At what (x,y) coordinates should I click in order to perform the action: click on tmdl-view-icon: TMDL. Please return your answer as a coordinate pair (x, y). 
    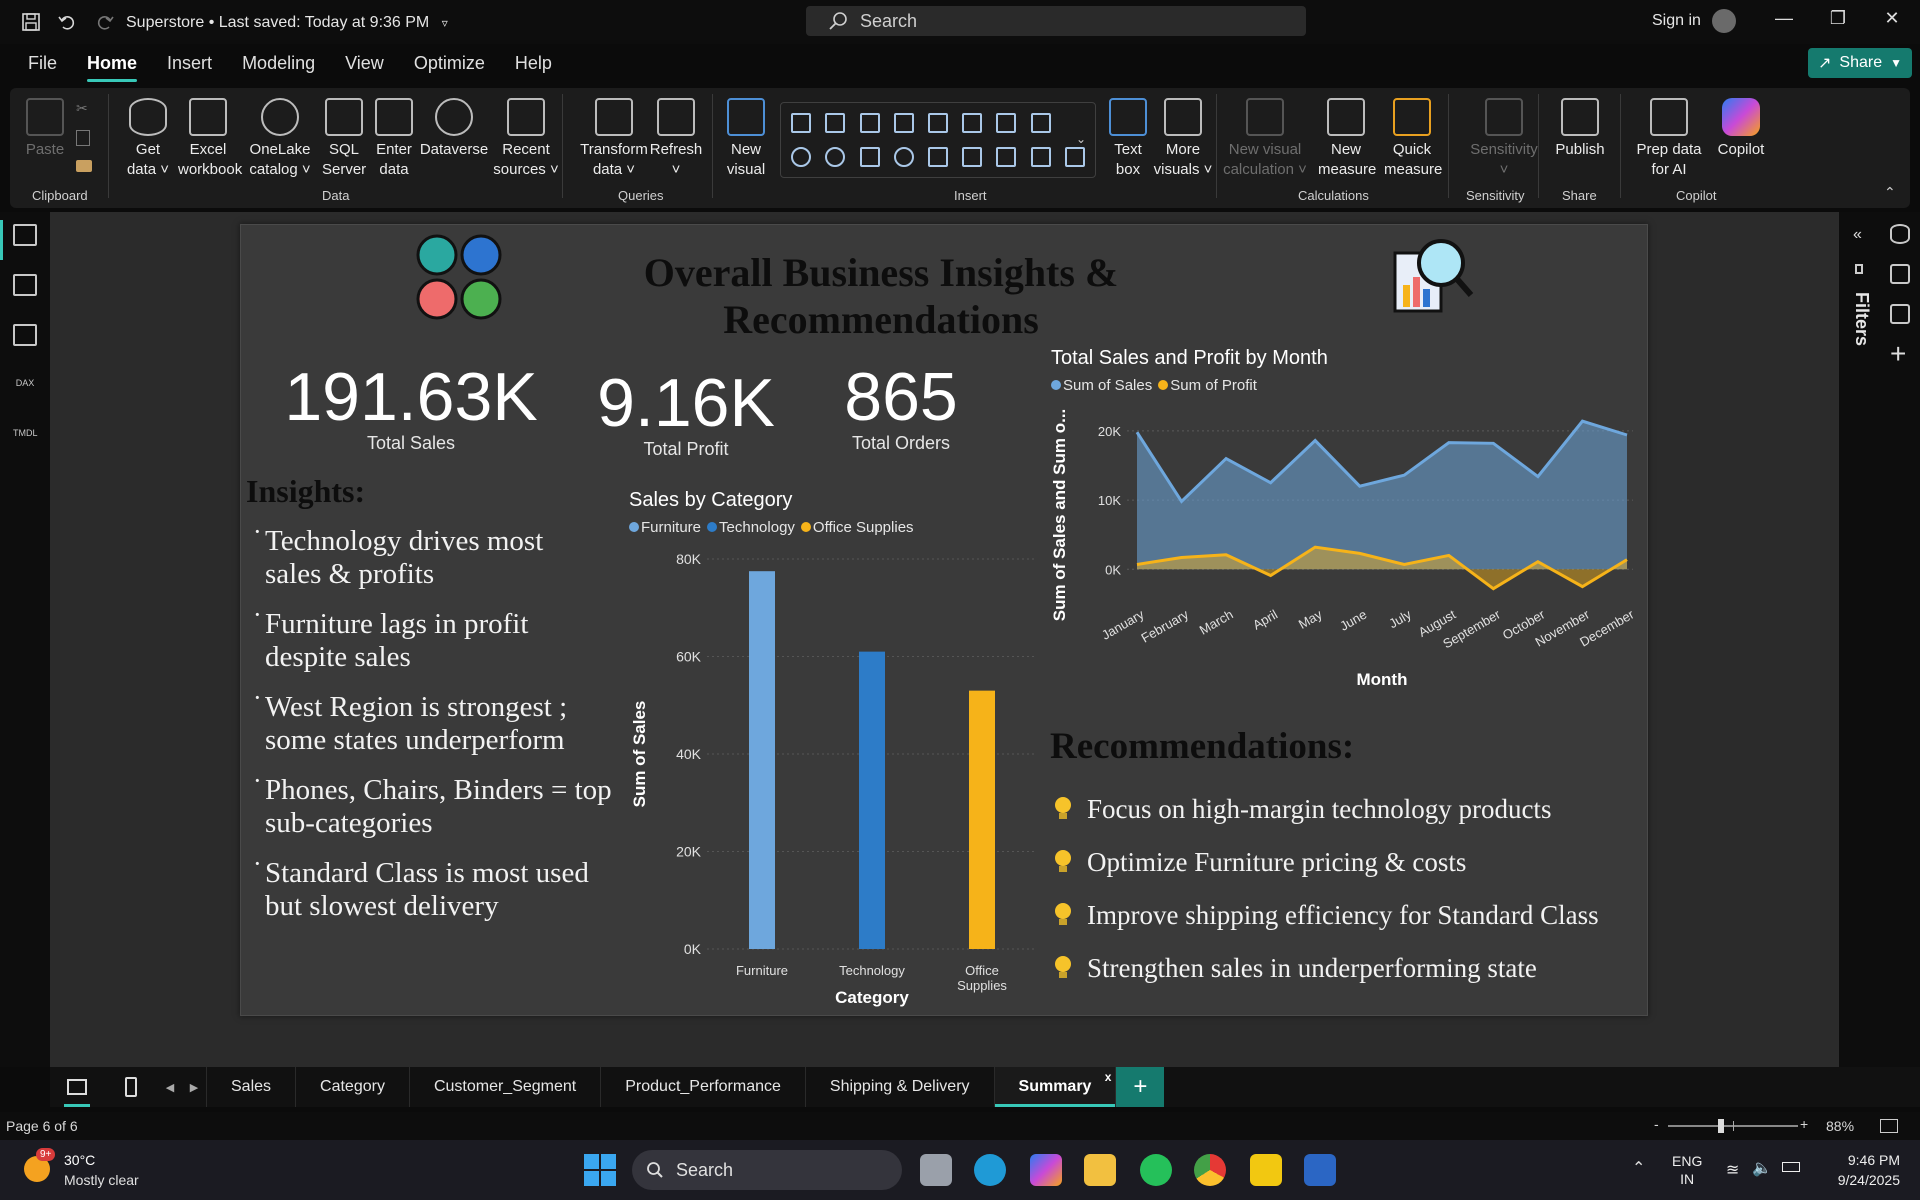
    Looking at the image, I should click on (25, 435).